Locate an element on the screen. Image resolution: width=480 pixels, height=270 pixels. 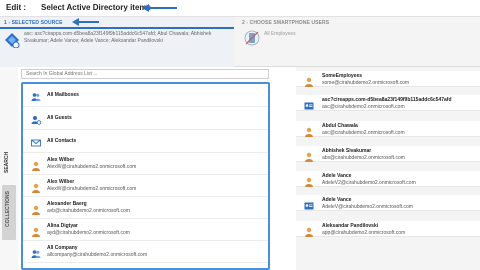
tab-collections-label: COLLECTIONS is located at coordinates (8, 209).